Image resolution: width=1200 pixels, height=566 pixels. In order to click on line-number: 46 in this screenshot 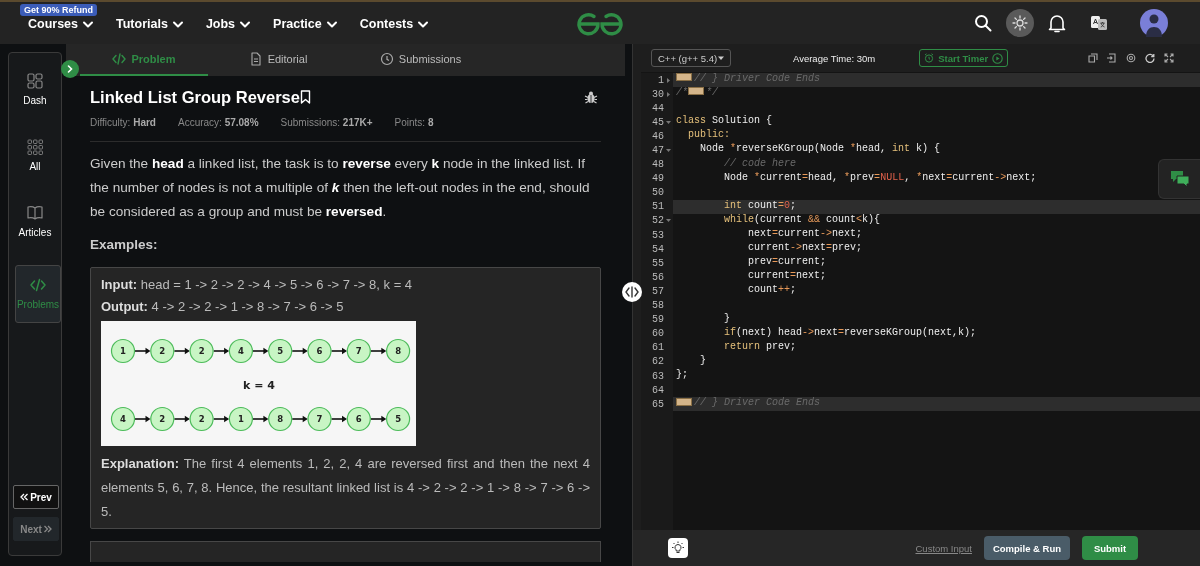, I will do `click(657, 136)`.